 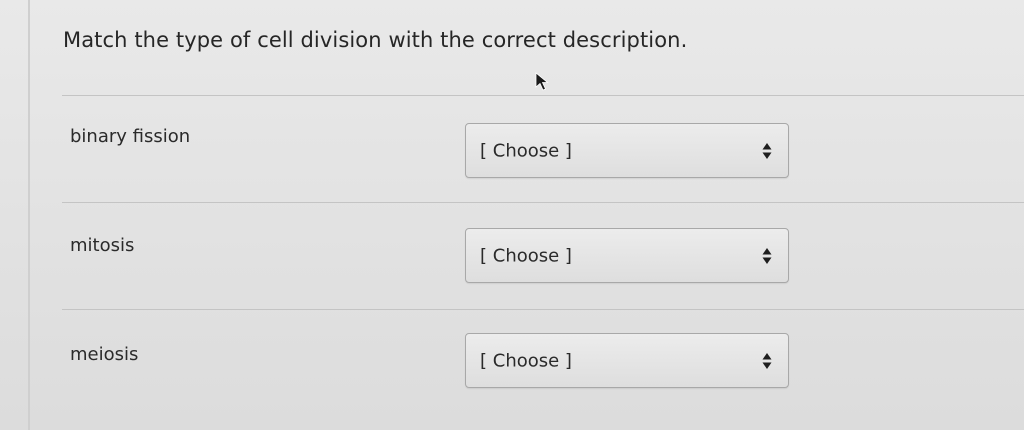 I want to click on select-meiosis: [ Choose ], so click(x=627, y=360).